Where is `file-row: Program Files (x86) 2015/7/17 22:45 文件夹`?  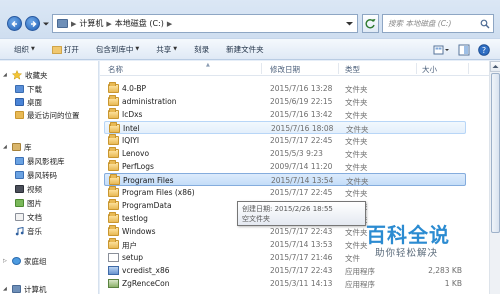
file-row: Program Files (x86) 2015/7/17 22:45 文件夹 is located at coordinates (285, 192).